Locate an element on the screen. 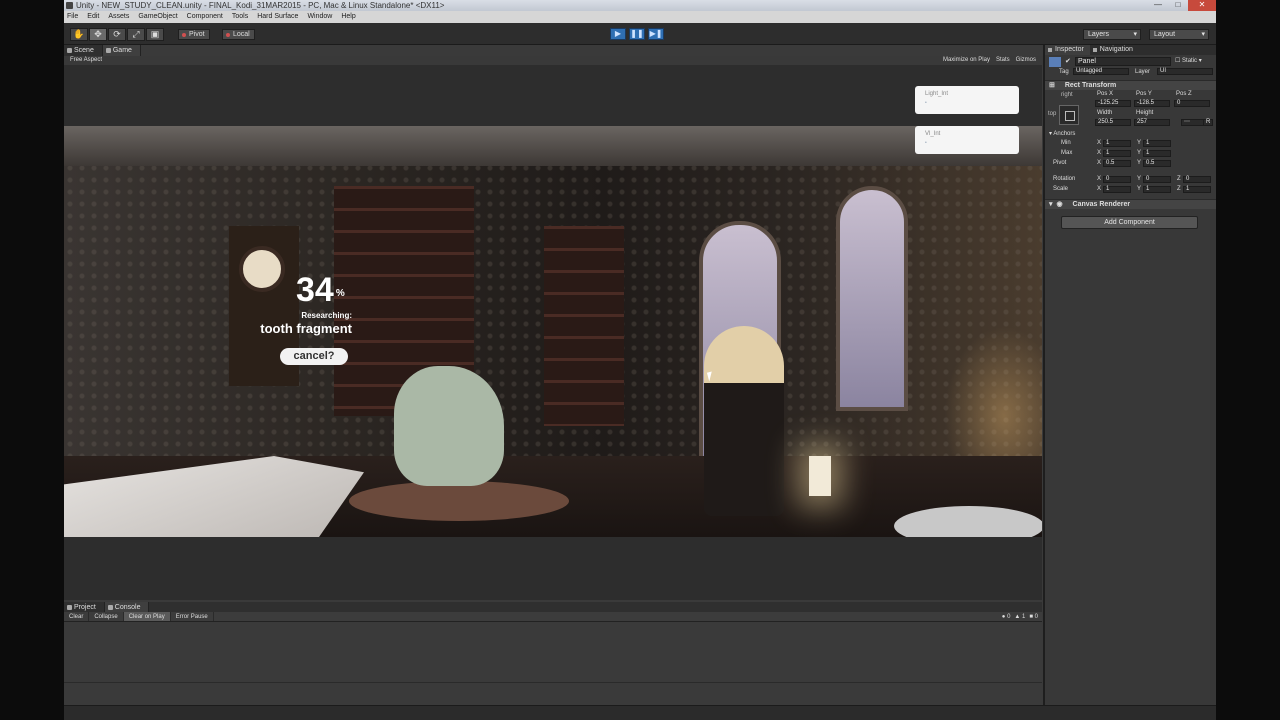 Image resolution: width=1280 pixels, height=720 pixels. local-label: Local is located at coordinates (241, 34).